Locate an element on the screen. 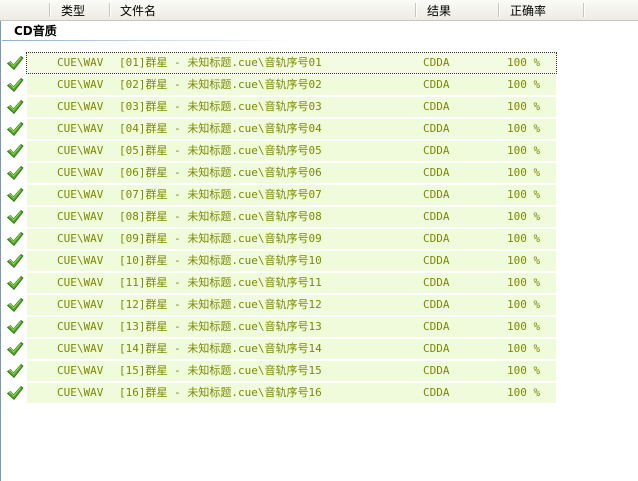 Image resolution: width=638 pixels, height=481 pixels. table-row: CUE\WAV [06]群星 - 未知标题.cue\音轨序号06 CDDA 100 % is located at coordinates (319, 173).